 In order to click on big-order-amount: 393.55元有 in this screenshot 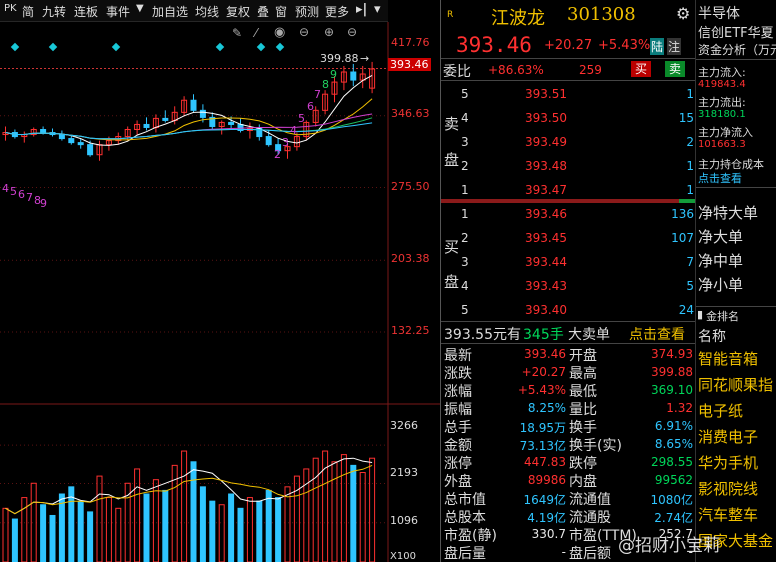, I will do `click(482, 335)`.